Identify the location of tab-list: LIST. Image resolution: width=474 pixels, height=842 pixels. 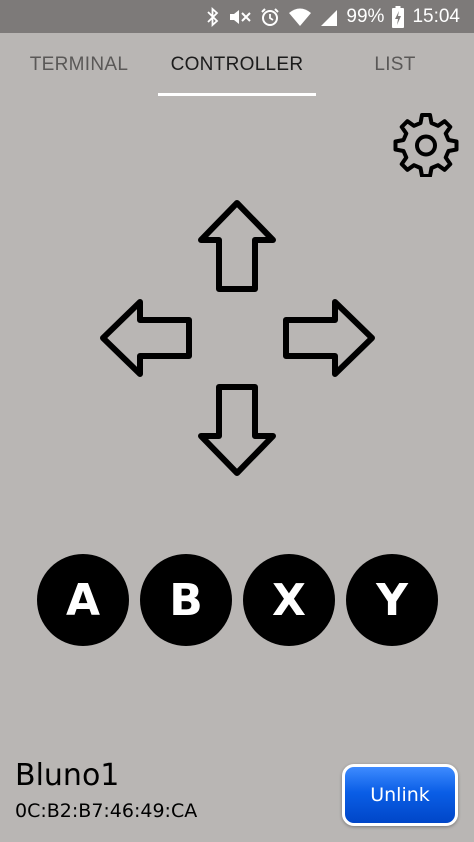
(395, 65).